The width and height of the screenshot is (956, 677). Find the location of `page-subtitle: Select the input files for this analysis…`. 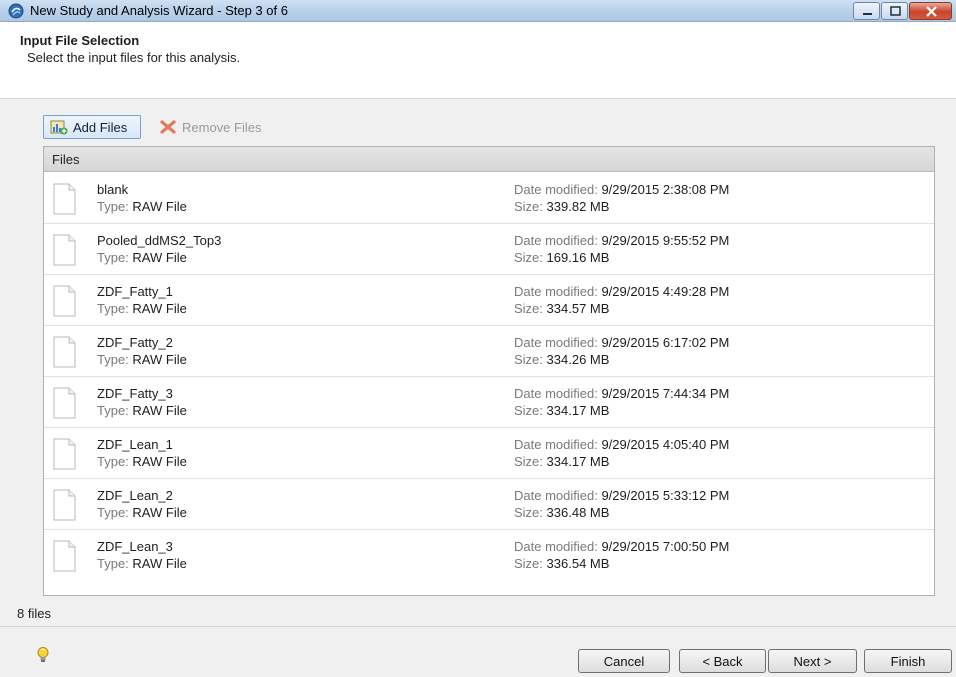

page-subtitle: Select the input files for this analysis… is located at coordinates (134, 57).